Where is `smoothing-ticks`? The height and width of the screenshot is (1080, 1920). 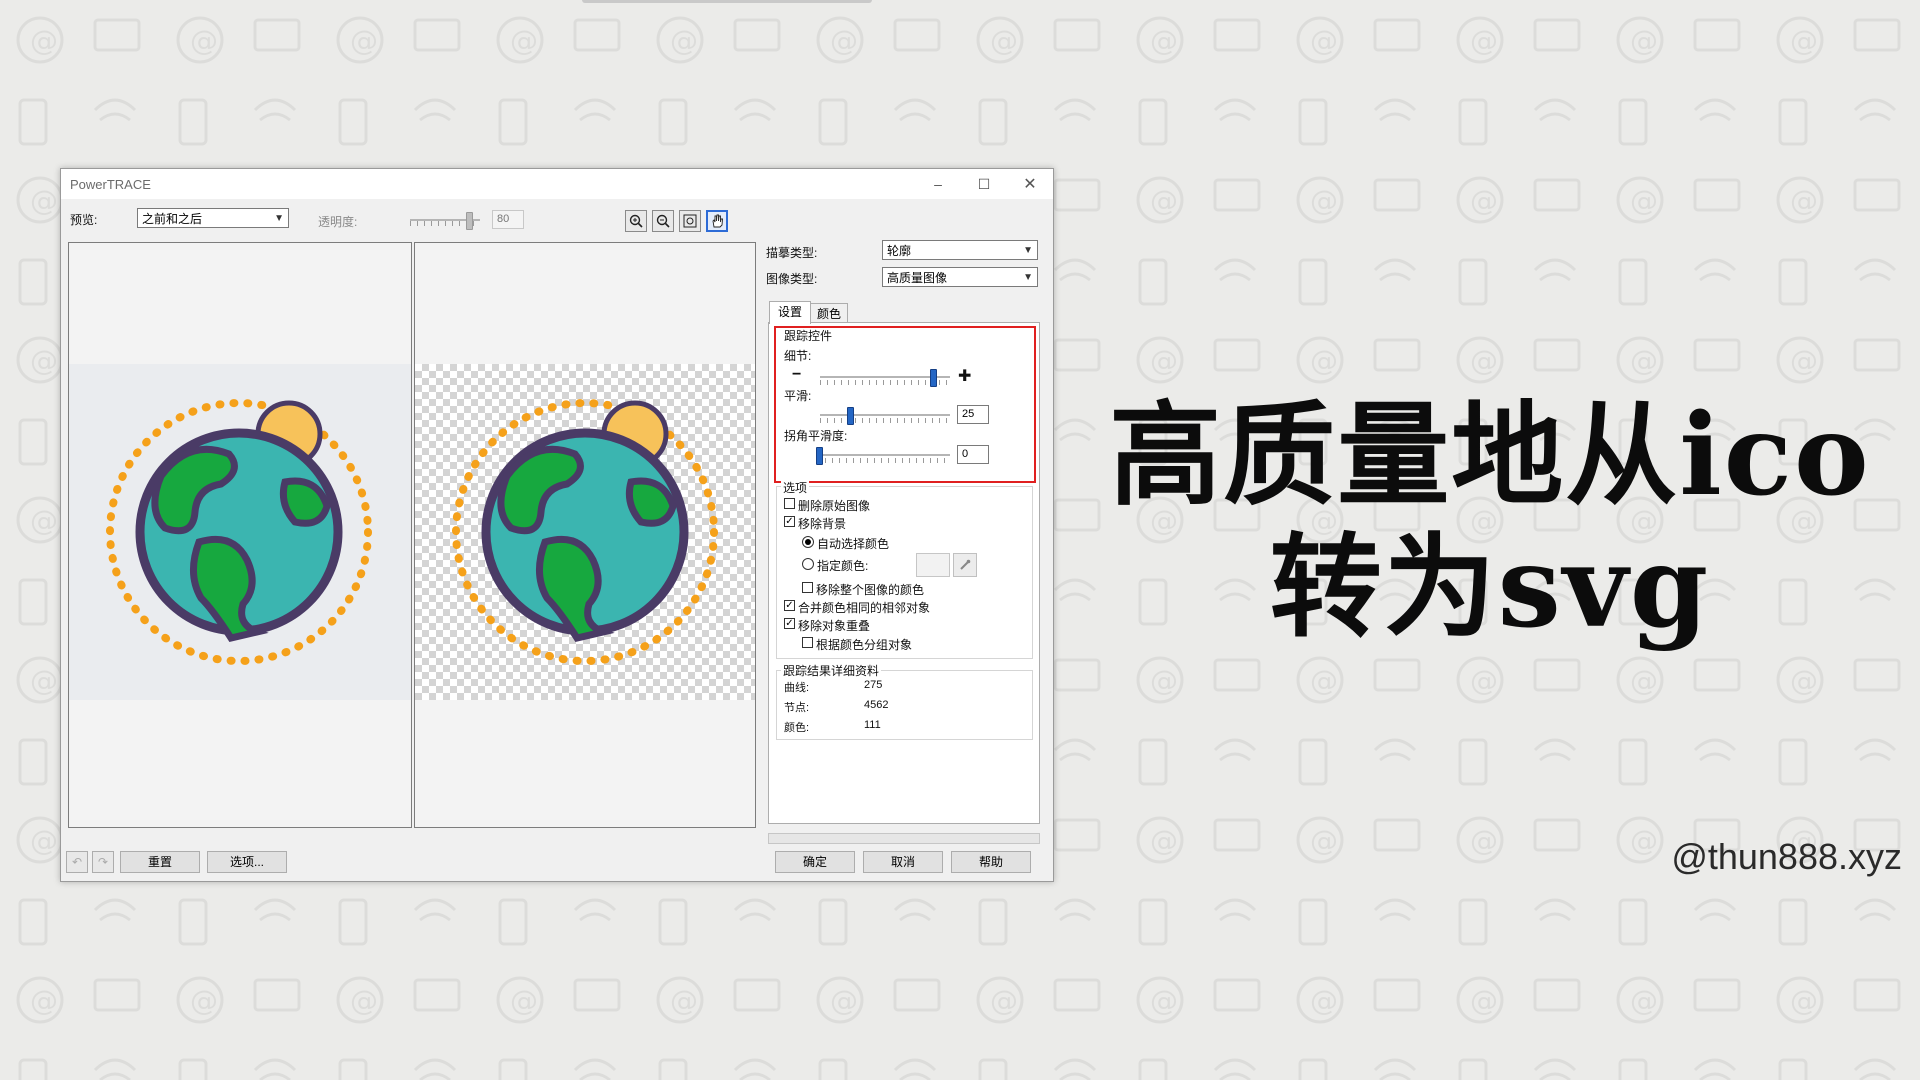
smoothing-ticks is located at coordinates (885, 420).